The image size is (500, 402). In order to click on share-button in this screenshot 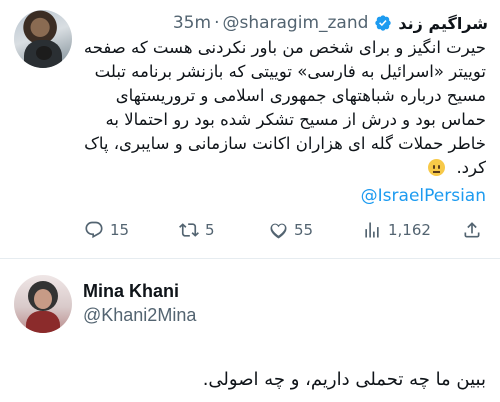, I will do `click(472, 230)`.